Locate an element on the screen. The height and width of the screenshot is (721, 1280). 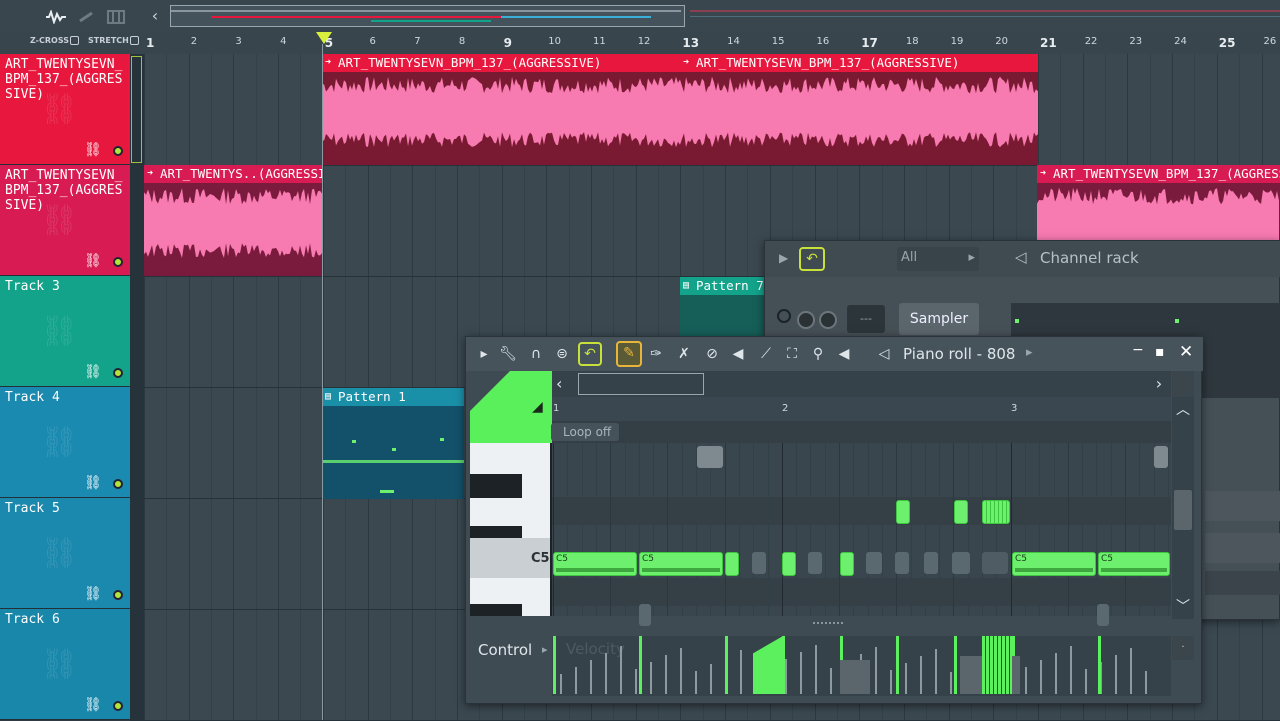
track-name: Track 4 is located at coordinates (67, 397).